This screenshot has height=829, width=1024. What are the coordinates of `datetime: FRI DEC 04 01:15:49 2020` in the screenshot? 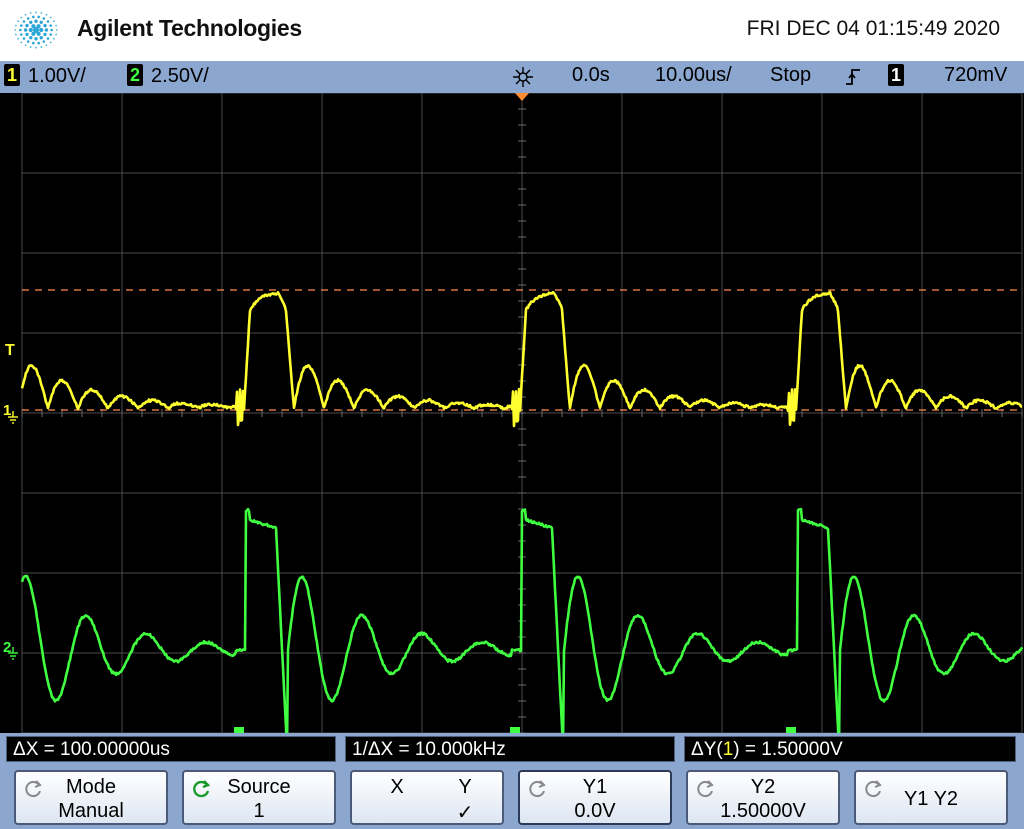 It's located at (873, 29).